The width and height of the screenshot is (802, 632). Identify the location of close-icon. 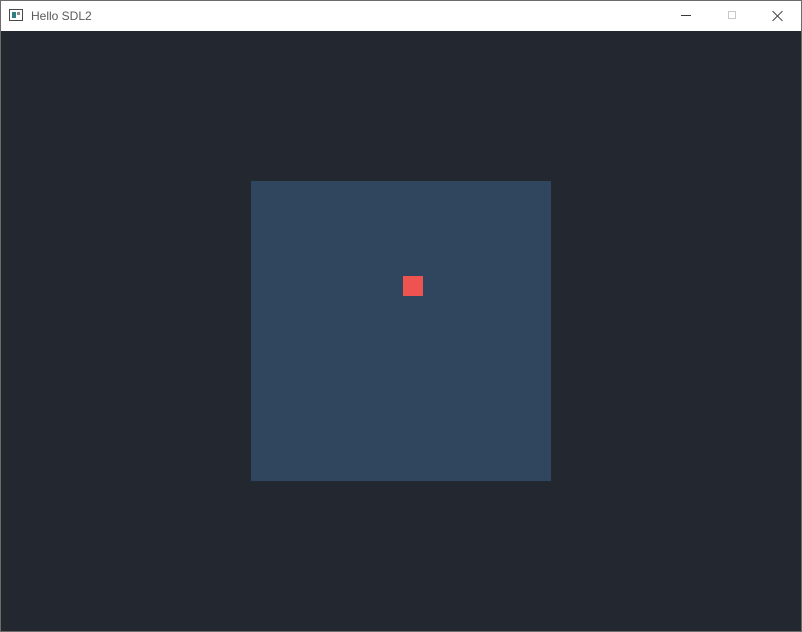
(778, 16).